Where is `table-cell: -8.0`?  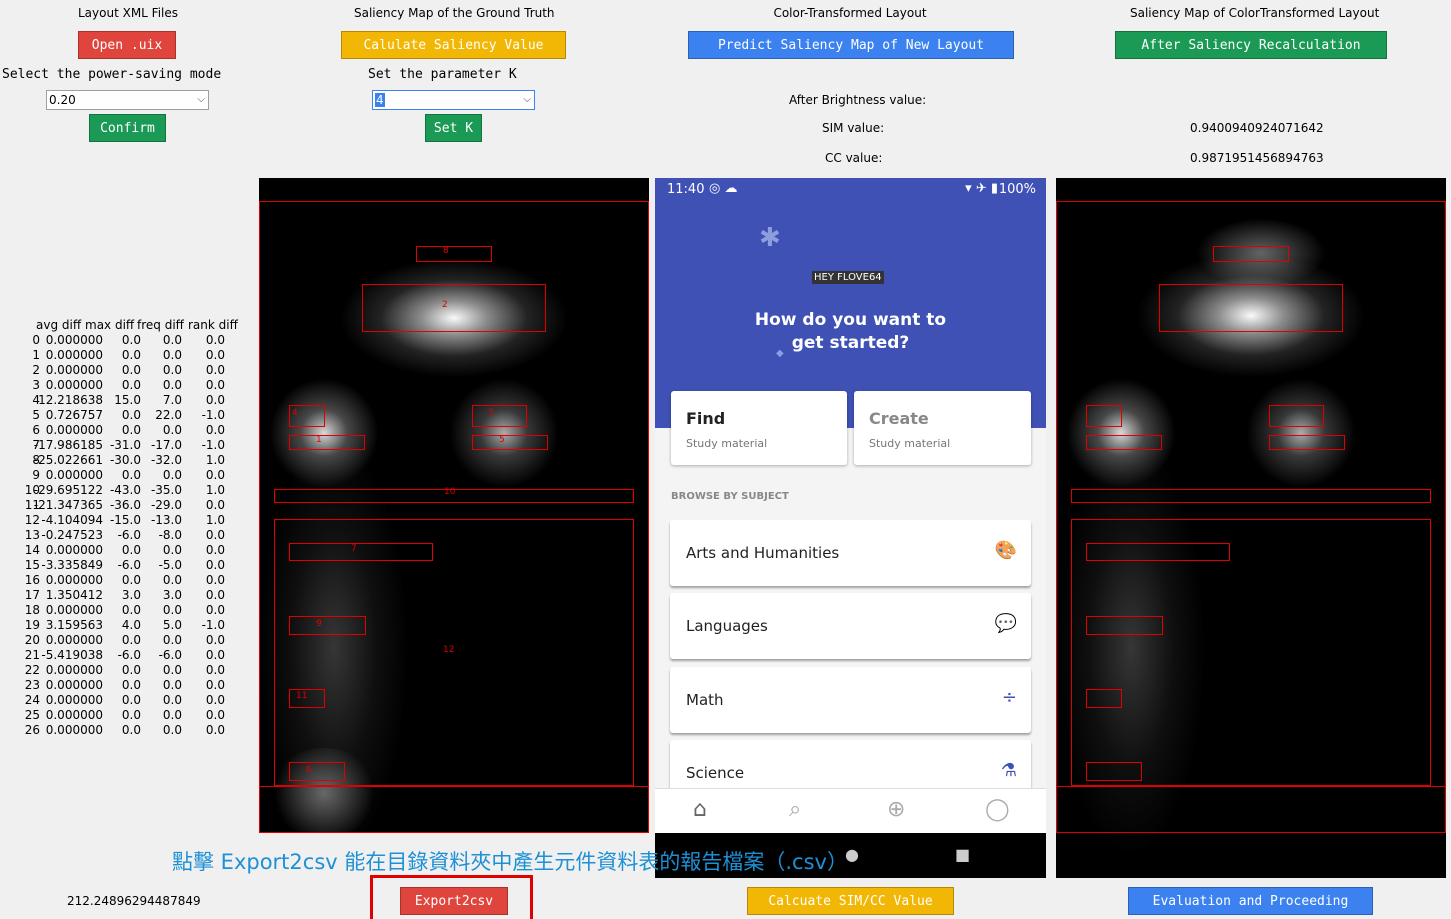
table-cell: -8.0 is located at coordinates (170, 535).